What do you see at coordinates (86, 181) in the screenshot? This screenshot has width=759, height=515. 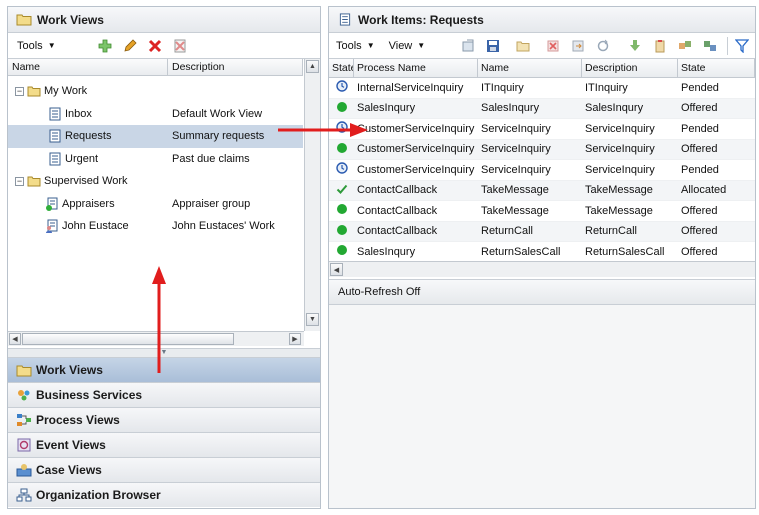 I see `tree-node-label: Supervised Work` at bounding box center [86, 181].